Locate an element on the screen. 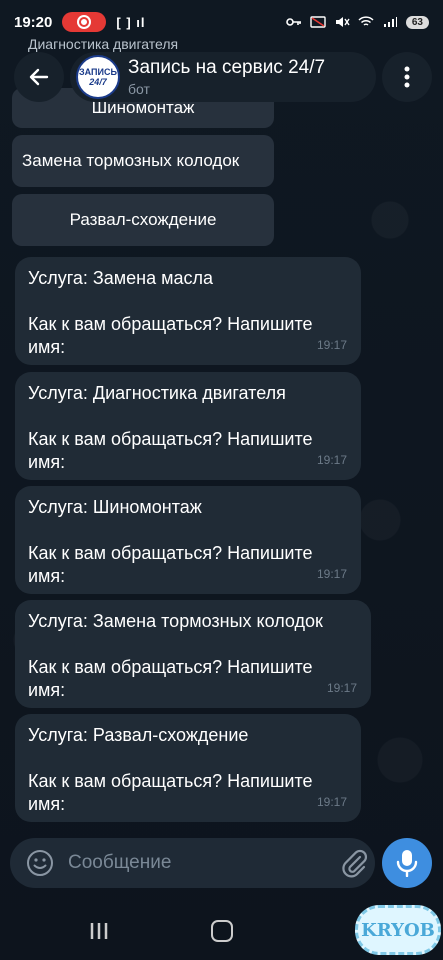 Image resolution: width=443 pixels, height=960 pixels. paperclip-icon is located at coordinates (354, 863).